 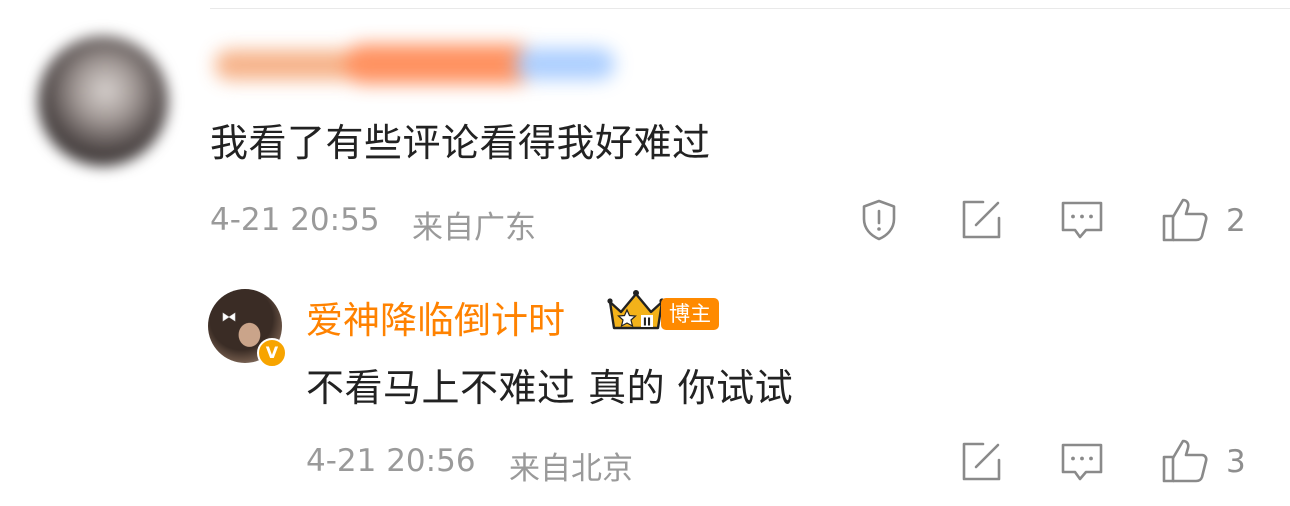 I want to click on like-count: 3, so click(x=1236, y=462).